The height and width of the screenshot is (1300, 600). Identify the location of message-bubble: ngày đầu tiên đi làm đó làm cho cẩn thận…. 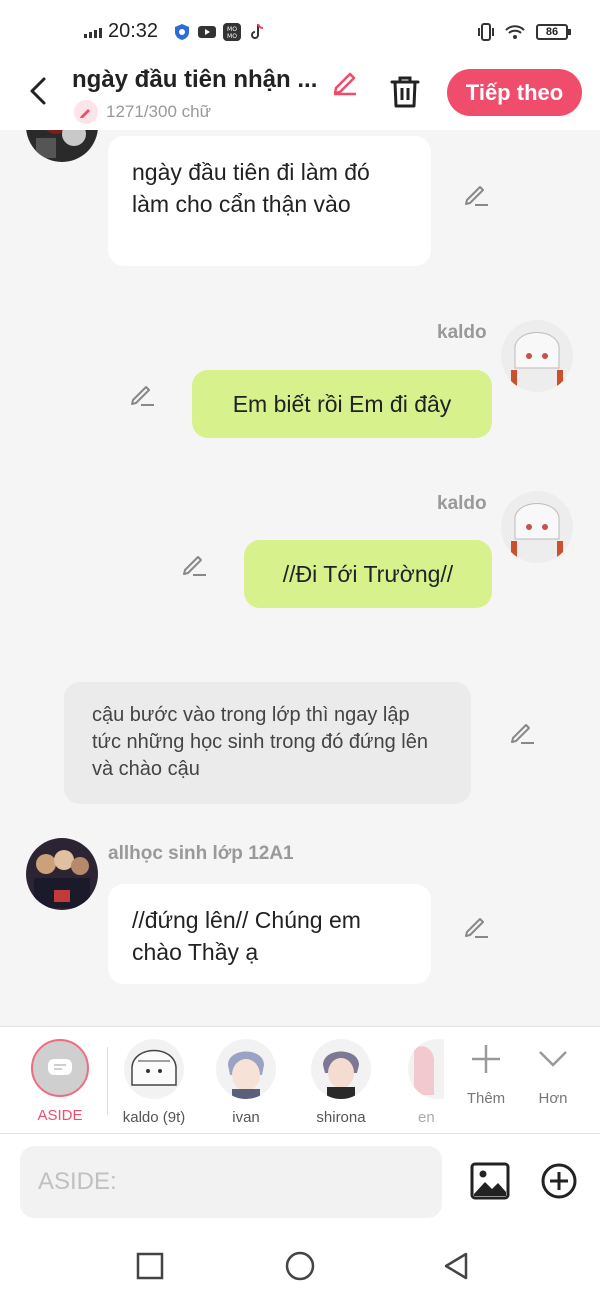
(269, 201).